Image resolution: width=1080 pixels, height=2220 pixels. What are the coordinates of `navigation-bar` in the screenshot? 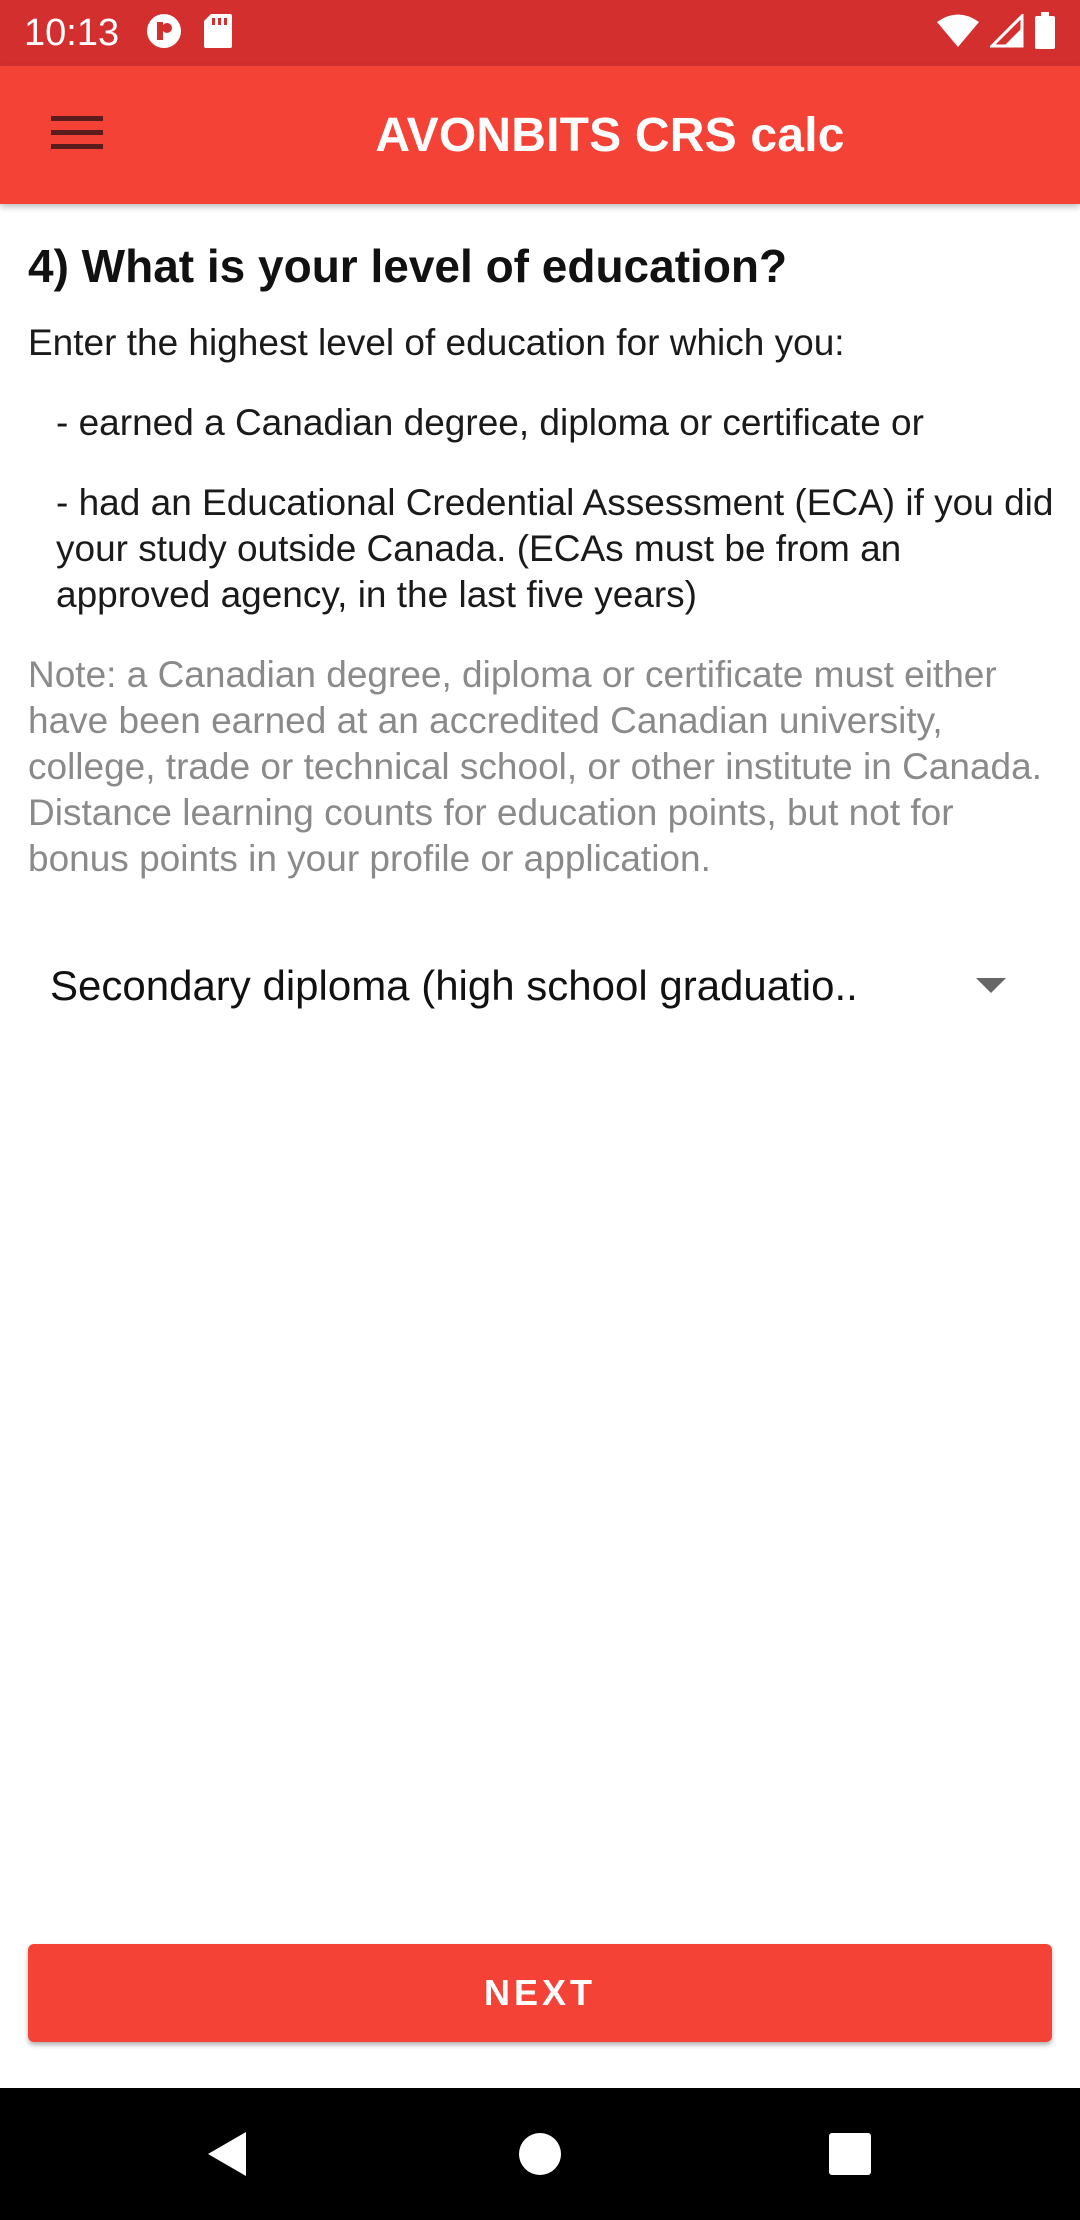 It's located at (540, 2154).